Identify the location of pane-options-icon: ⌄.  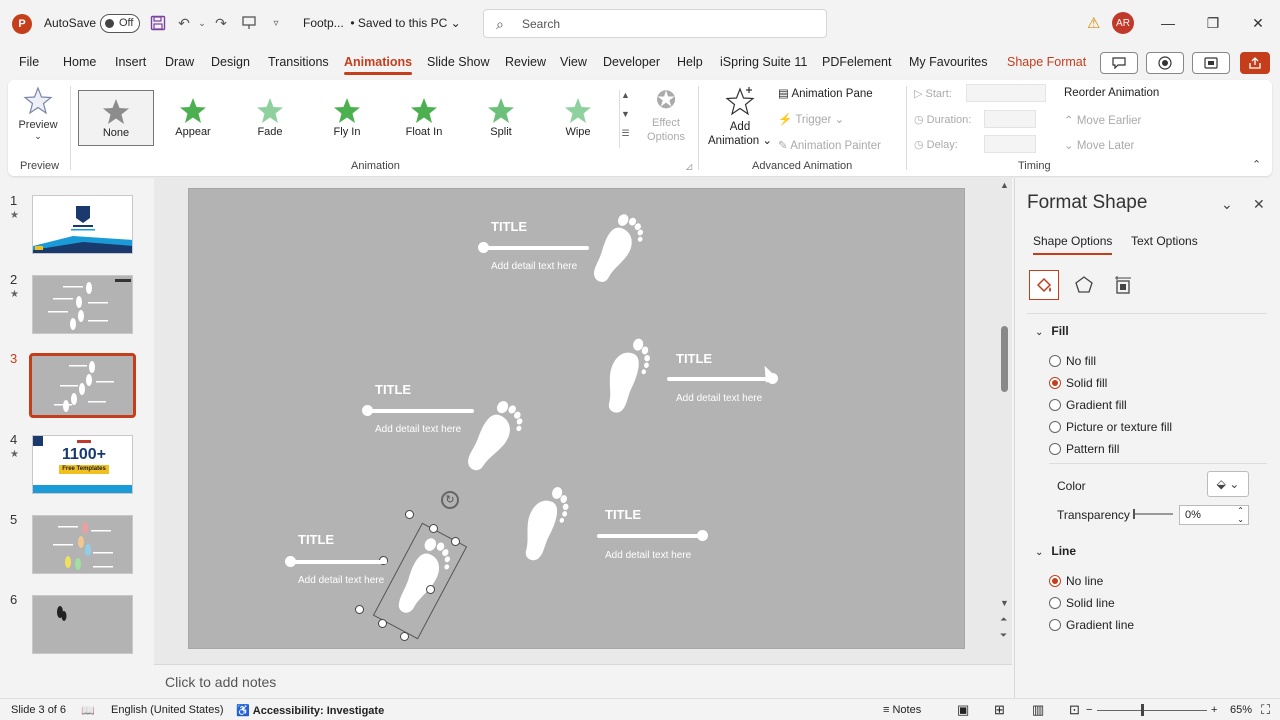
(1227, 204).